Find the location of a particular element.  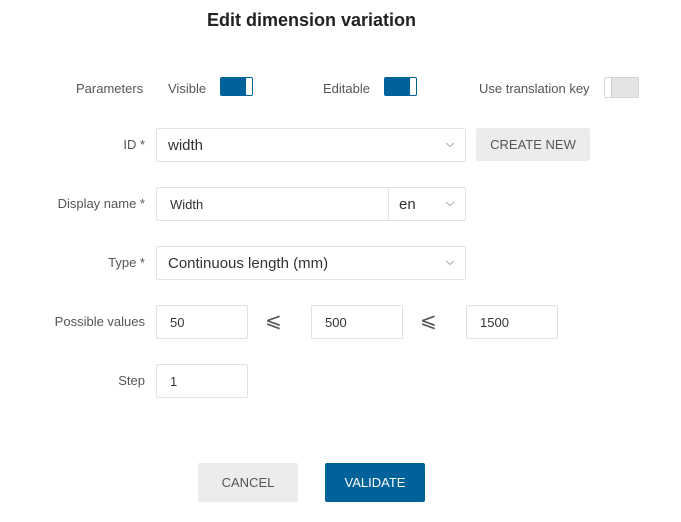

translation-key-toggle is located at coordinates (621, 87).